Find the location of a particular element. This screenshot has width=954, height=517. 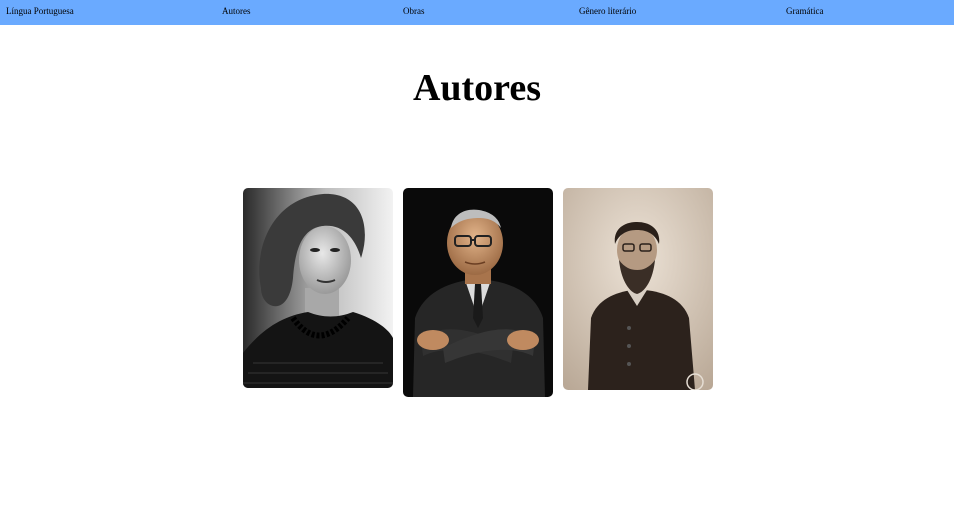

woman-portrait-image is located at coordinates (318, 288).